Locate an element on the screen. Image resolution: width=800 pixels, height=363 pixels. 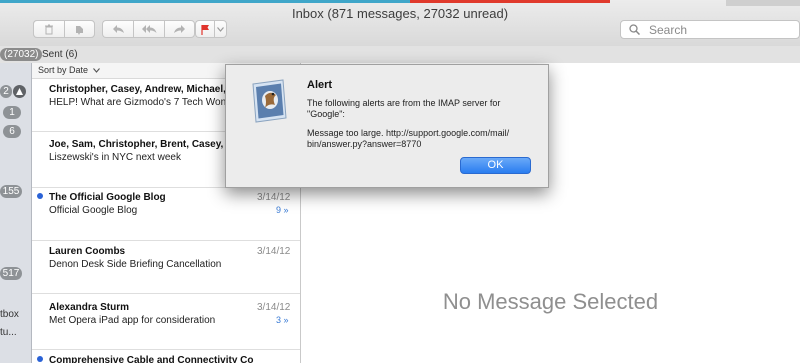
message-sender: Comprehensive Cable and Connectivity Co is located at coordinates (151, 359).